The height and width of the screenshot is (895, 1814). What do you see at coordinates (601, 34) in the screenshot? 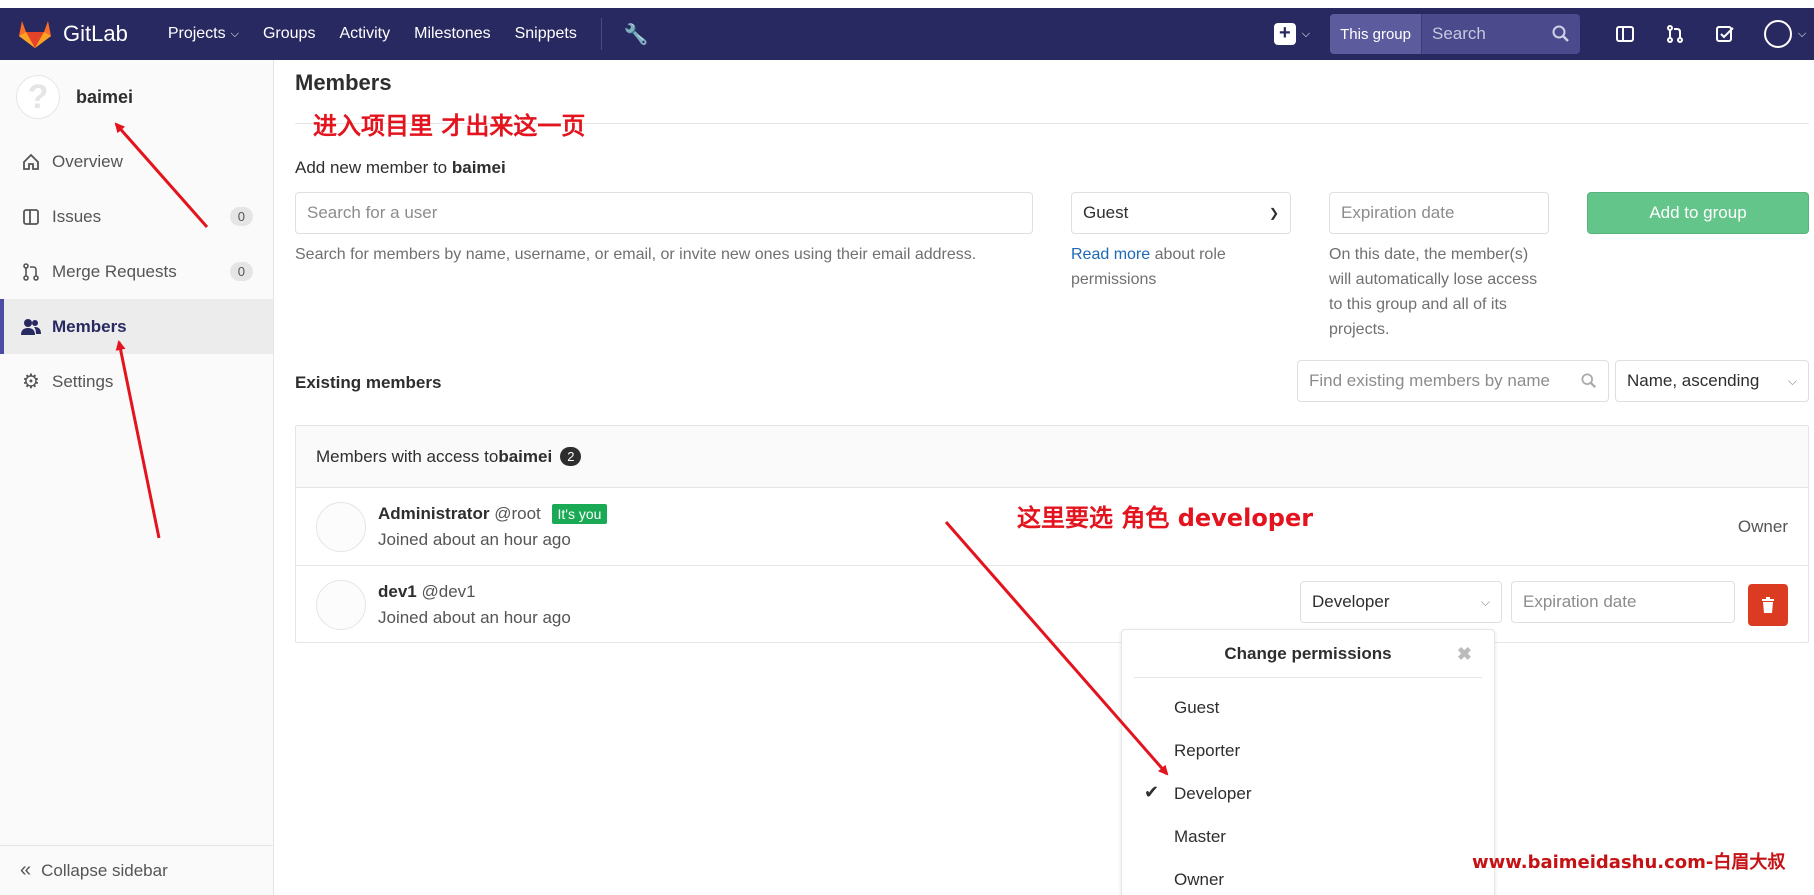
I see `nav-divider` at bounding box center [601, 34].